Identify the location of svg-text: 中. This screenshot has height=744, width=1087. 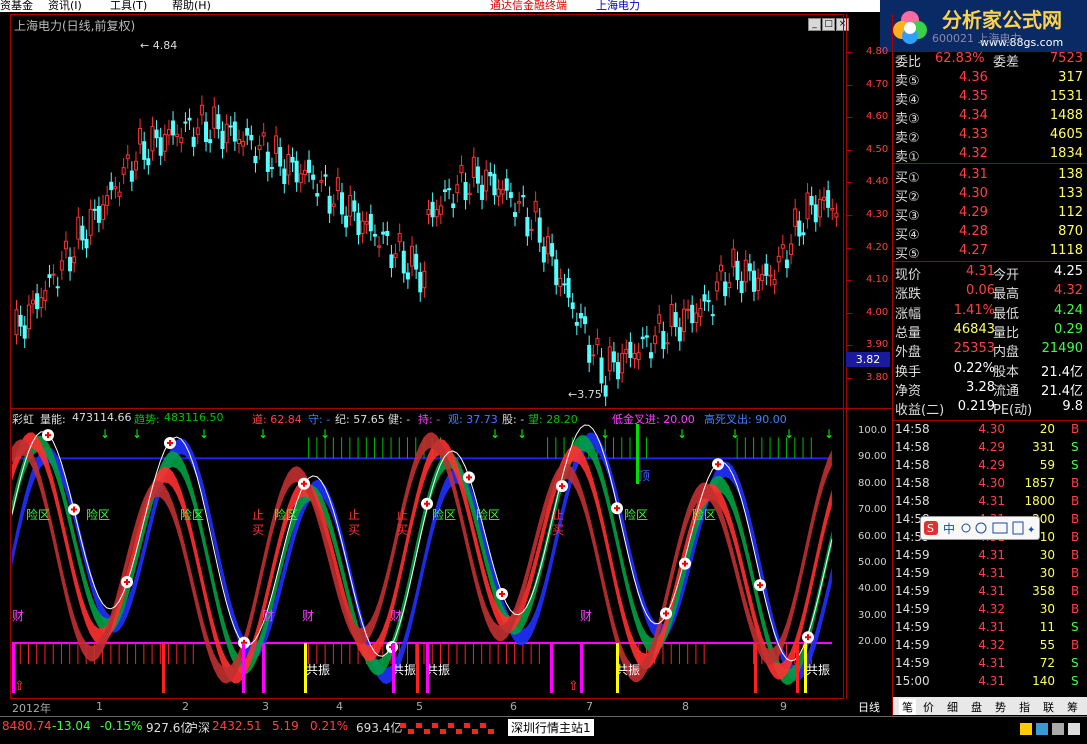
(949, 528).